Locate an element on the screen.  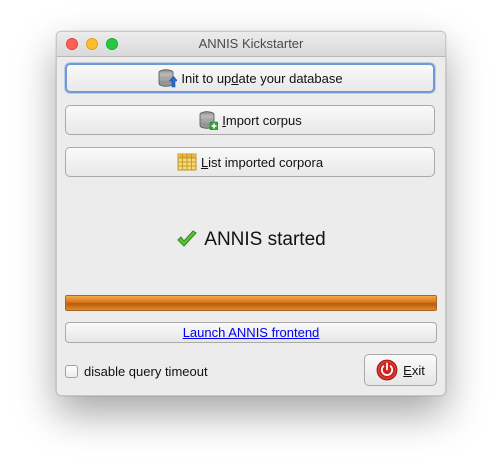
progress-bar is located at coordinates (251, 303).